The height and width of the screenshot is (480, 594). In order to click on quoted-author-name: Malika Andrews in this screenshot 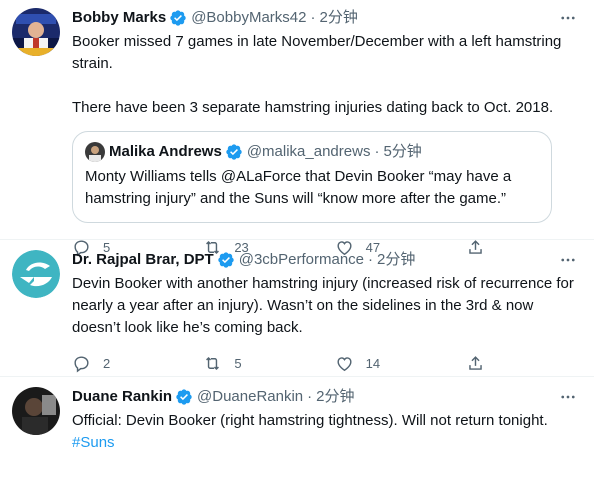, I will do `click(165, 151)`.